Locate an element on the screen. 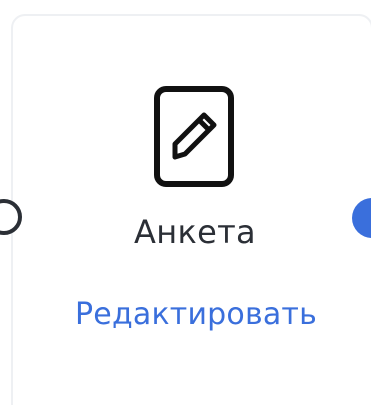 The width and height of the screenshot is (371, 405). edit-link: Редактировать is located at coordinates (196, 315).